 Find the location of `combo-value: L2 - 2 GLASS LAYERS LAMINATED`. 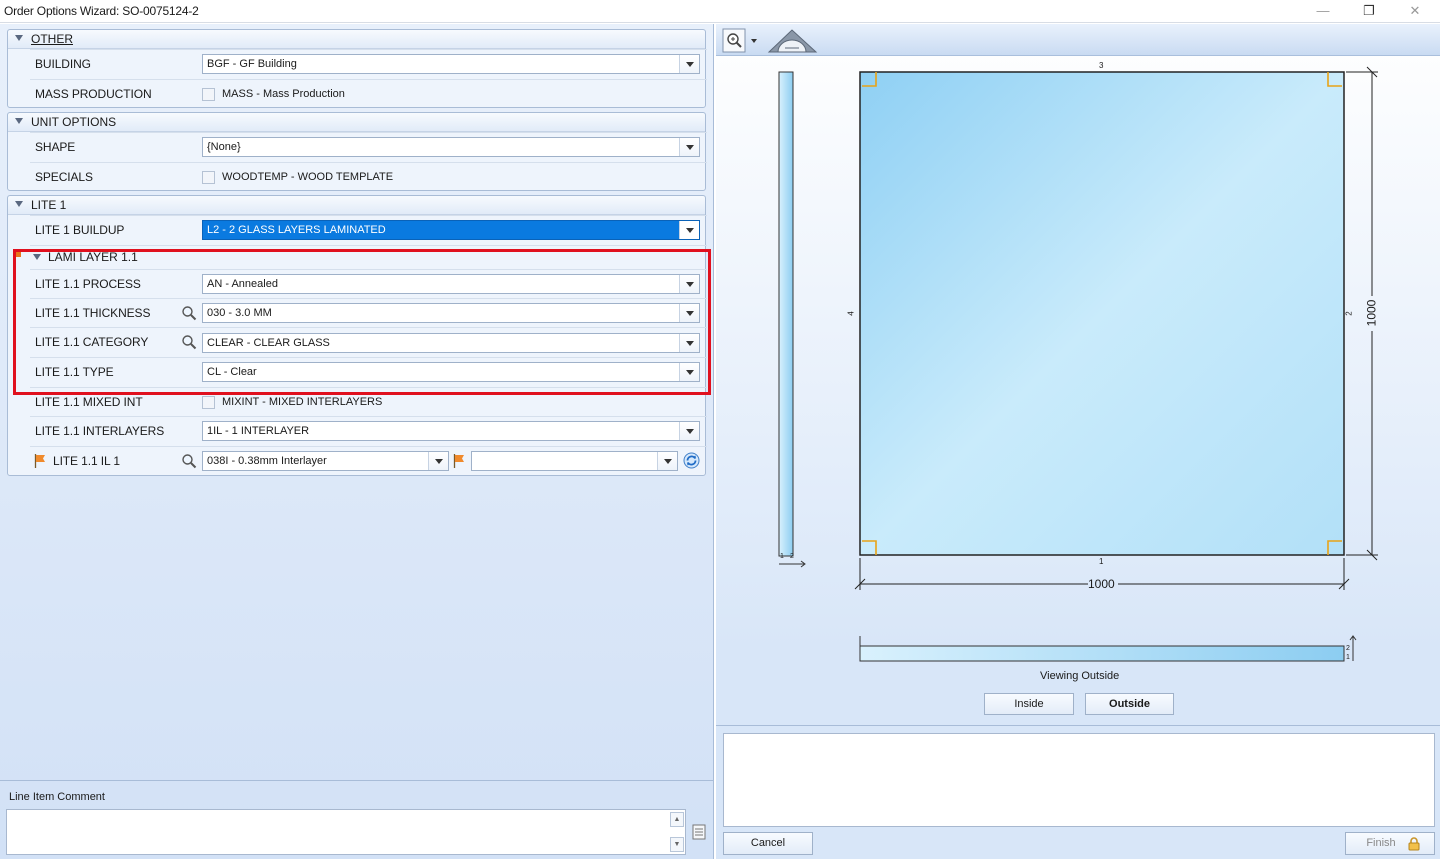

combo-value: L2 - 2 GLASS LAYERS LAMINATED is located at coordinates (296, 230).